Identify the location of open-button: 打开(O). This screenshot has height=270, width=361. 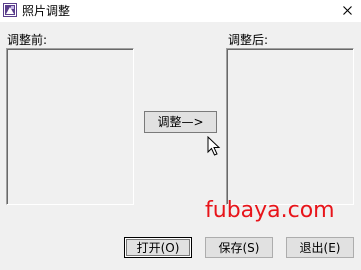
(158, 247).